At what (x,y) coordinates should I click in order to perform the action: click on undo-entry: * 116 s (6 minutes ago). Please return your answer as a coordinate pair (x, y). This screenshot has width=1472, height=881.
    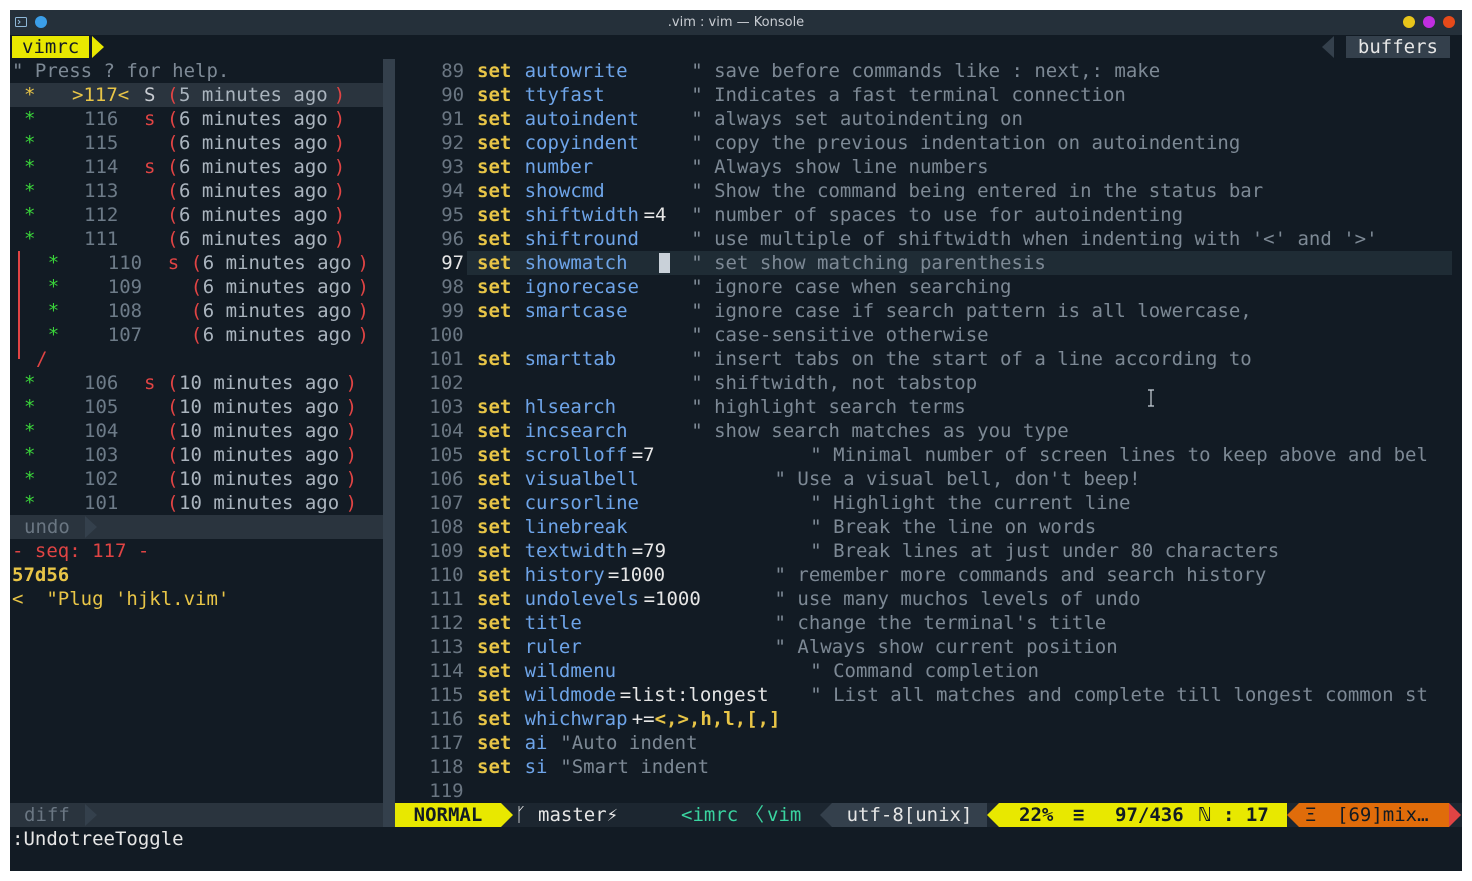
    Looking at the image, I should click on (196, 119).